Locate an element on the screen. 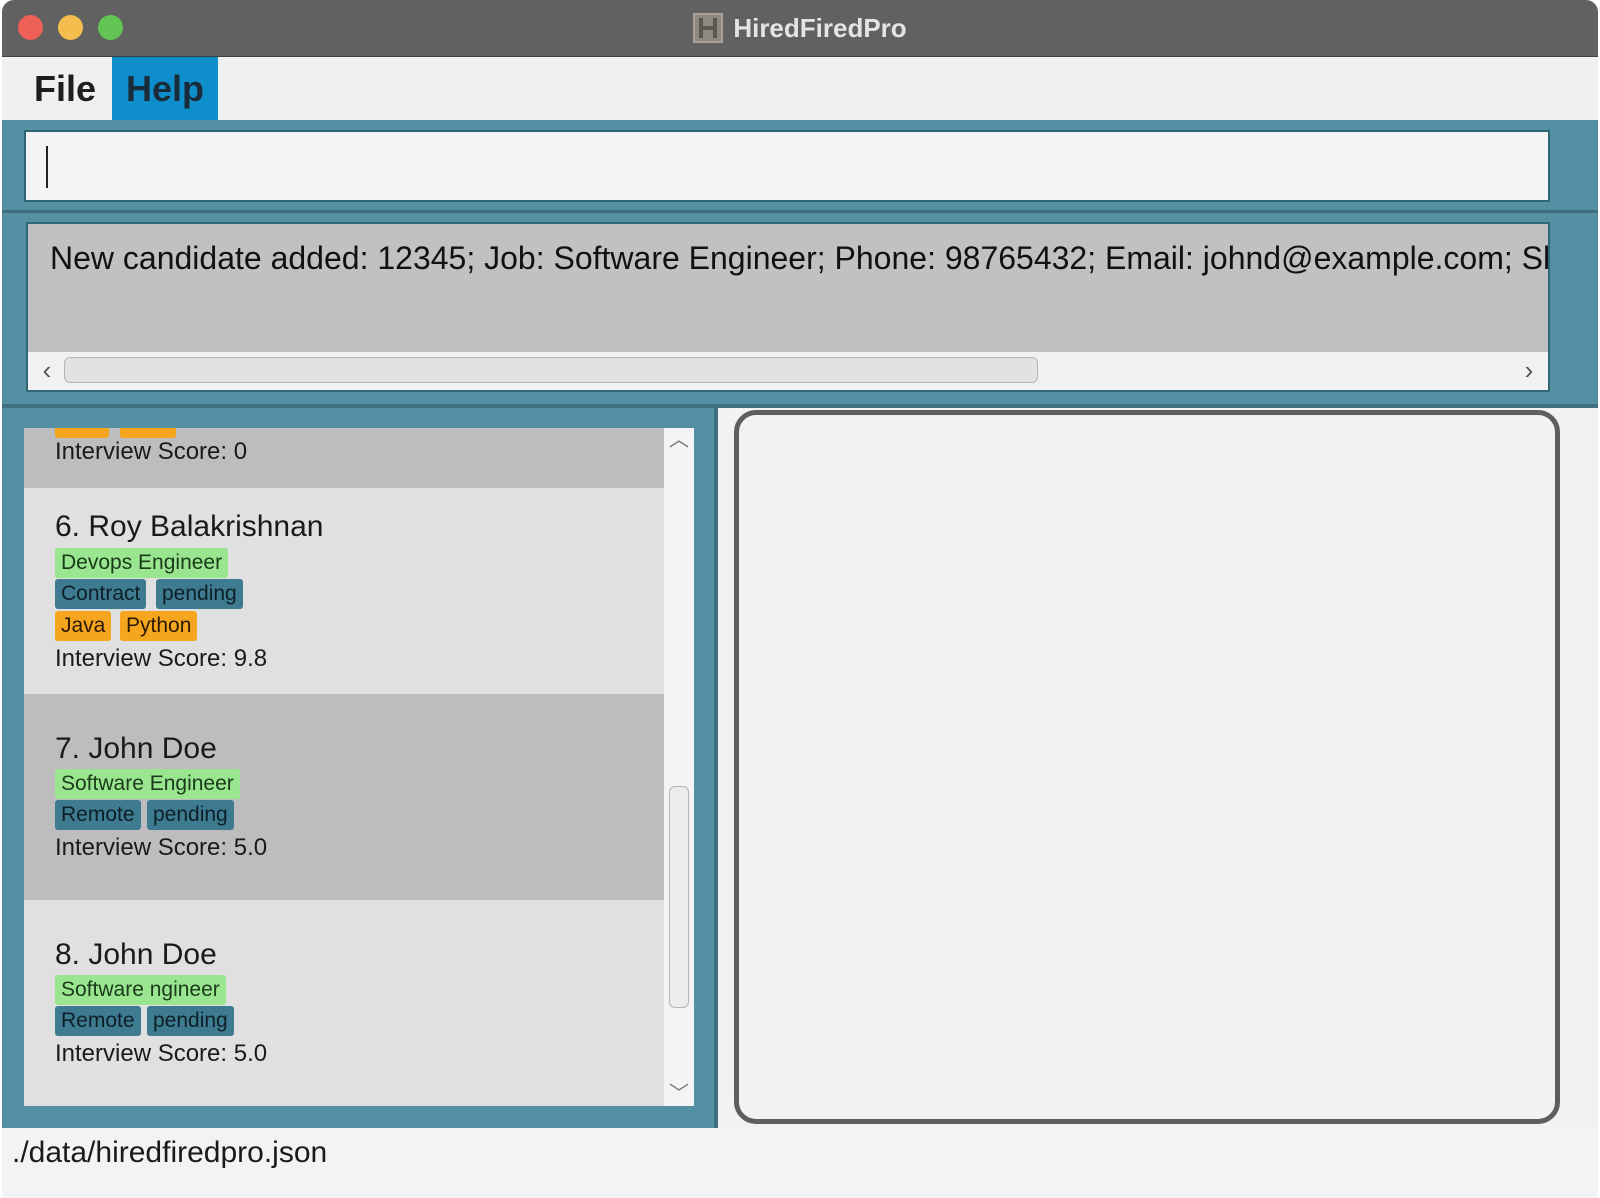 Image resolution: width=1600 pixels, height=1198 pixels. title-bar: HiredFiredPro is located at coordinates (800, 28).